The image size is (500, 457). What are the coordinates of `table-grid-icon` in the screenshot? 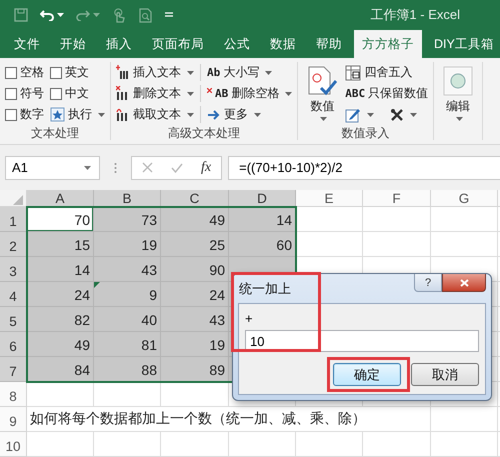 It's located at (353, 72).